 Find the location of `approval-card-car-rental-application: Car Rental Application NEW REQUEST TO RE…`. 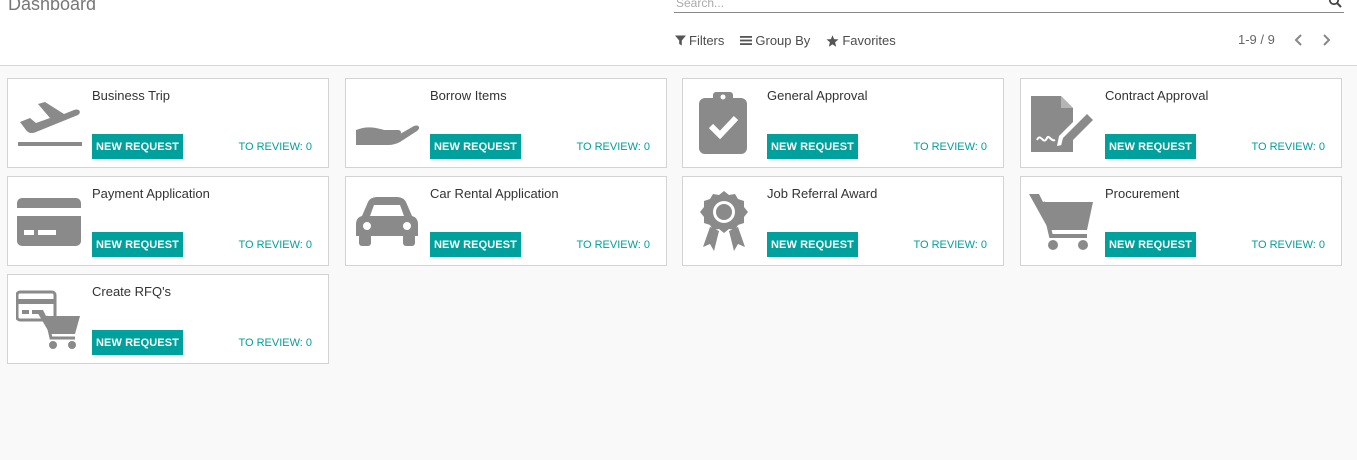

approval-card-car-rental-application: Car Rental Application NEW REQUEST TO RE… is located at coordinates (506, 221).